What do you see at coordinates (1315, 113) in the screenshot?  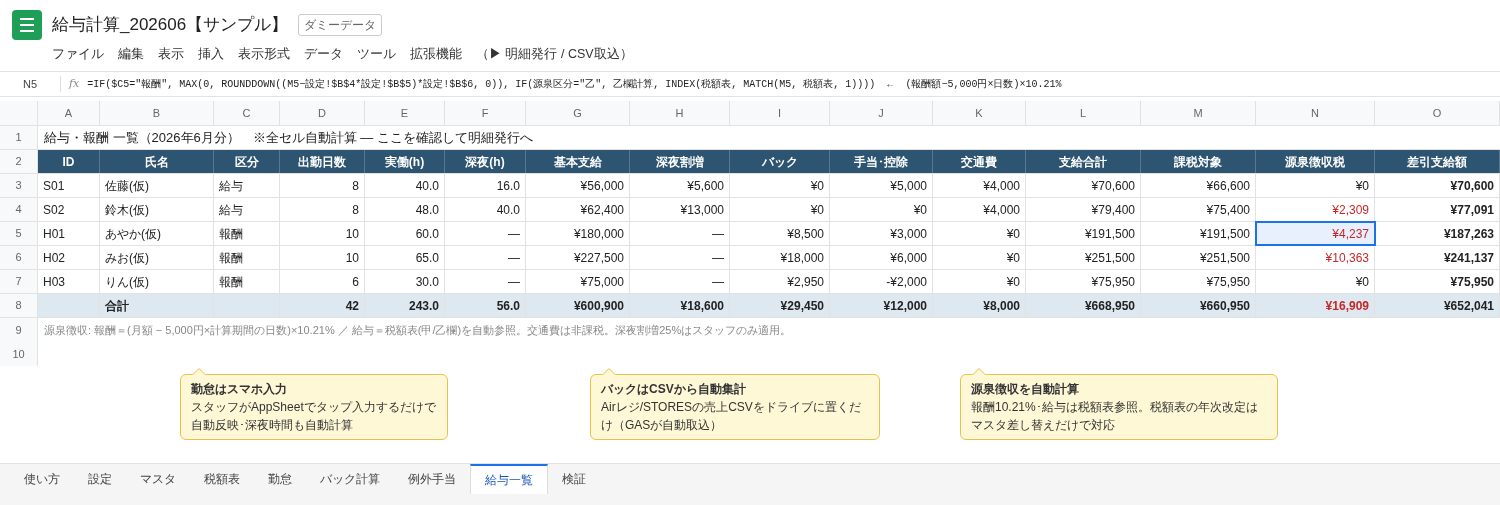 I see `column-letter: N` at bounding box center [1315, 113].